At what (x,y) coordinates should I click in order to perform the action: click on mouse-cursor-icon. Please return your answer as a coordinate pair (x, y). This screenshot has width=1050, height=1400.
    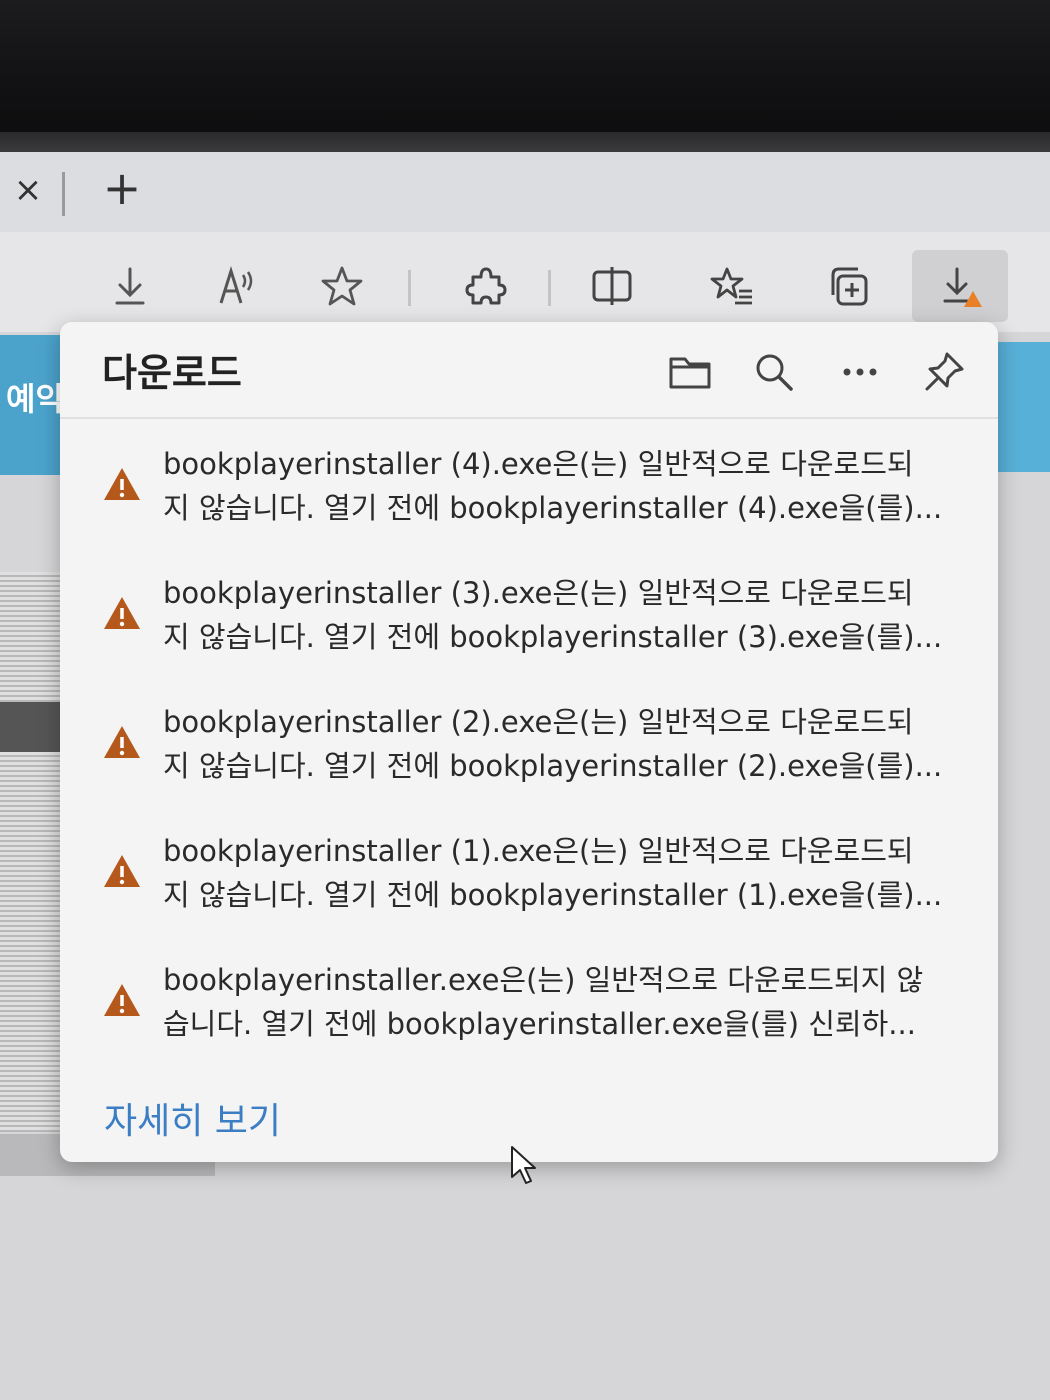
    Looking at the image, I should click on (523, 1165).